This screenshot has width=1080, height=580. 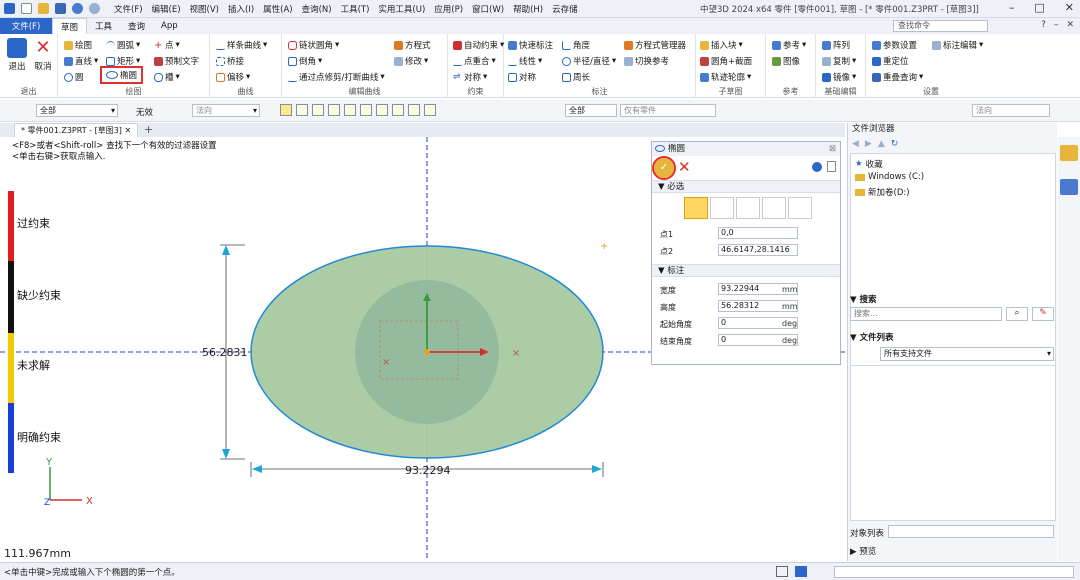 I want to click on menu-help: 帮助(H), so click(x=528, y=9).